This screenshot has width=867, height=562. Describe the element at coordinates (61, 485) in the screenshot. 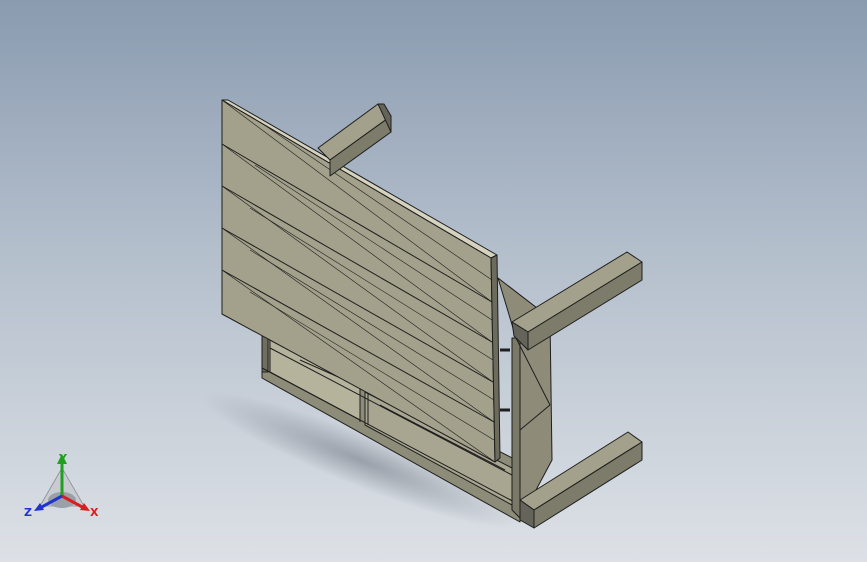

I see `coordinate-triad: Y X Z` at that location.